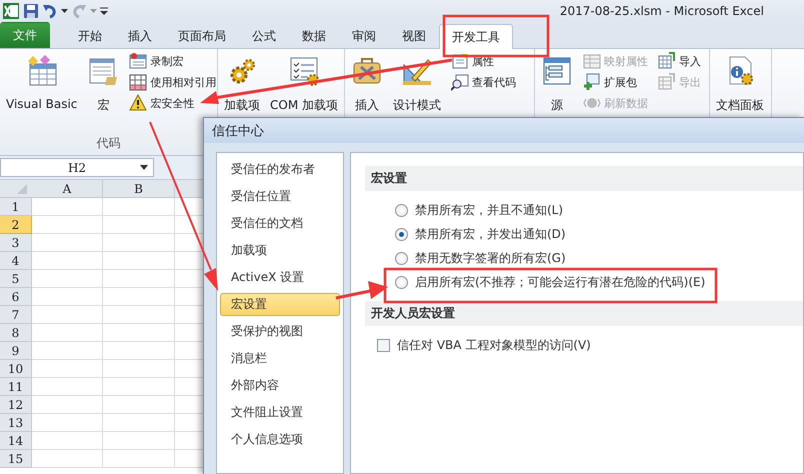  Describe the element at coordinates (490, 258) in the screenshot. I see `option-label: 禁用无数字签署的所有宏(G)` at that location.